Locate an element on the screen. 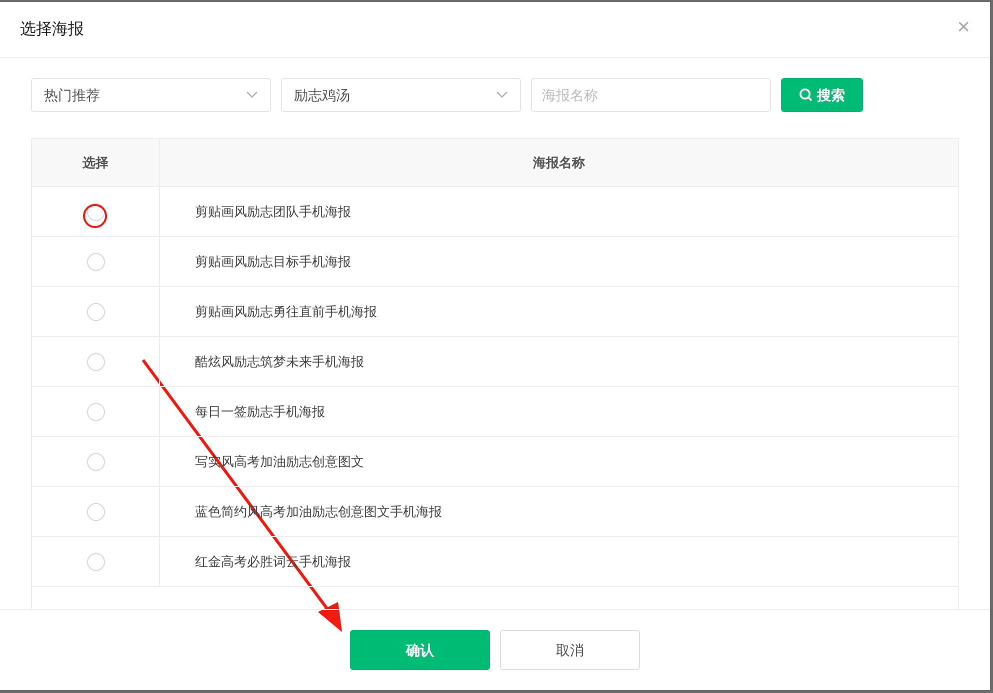 The height and width of the screenshot is (693, 993). table-cell-text: 剪贴画风励志目标手机海报 is located at coordinates (273, 261).